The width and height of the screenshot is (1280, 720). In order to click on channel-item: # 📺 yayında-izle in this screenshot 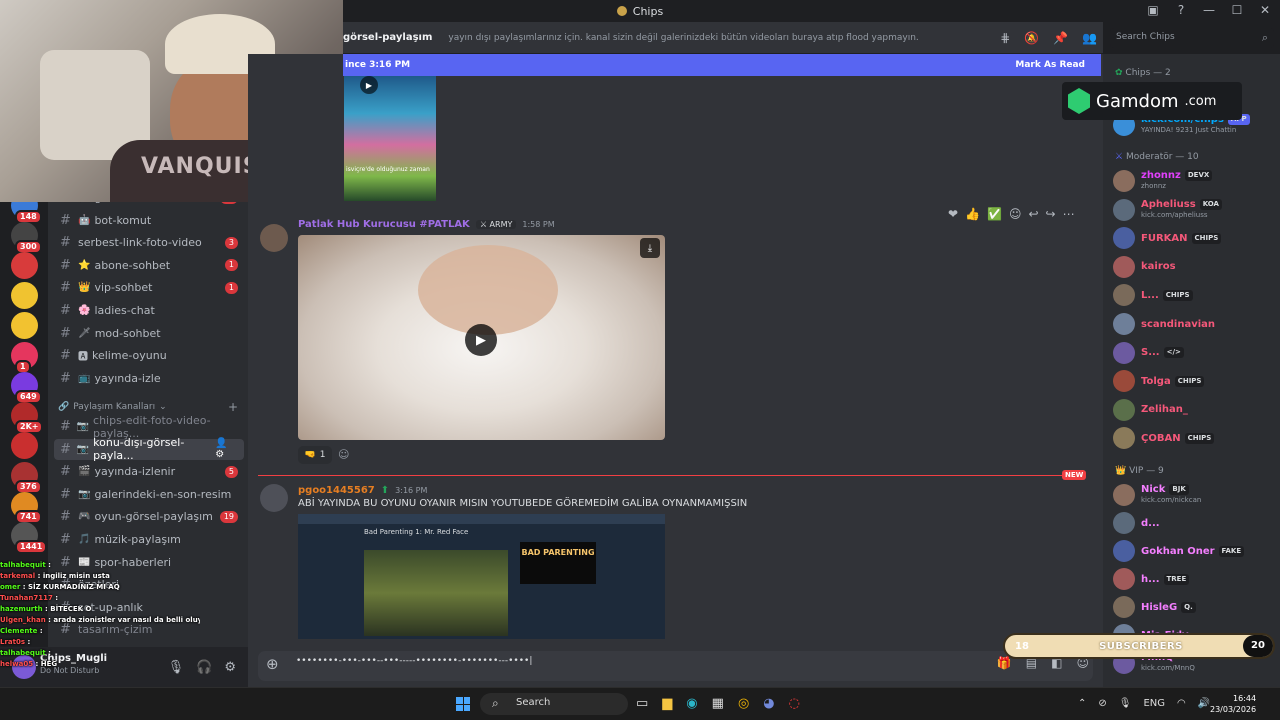, I will do `click(149, 378)`.